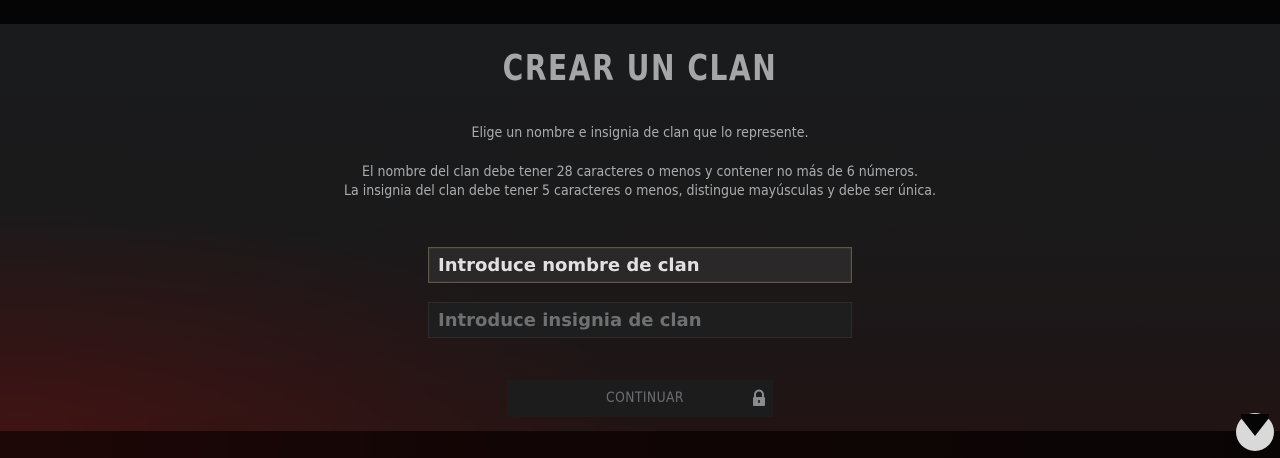  What do you see at coordinates (640, 12) in the screenshot?
I see `top-letterbox` at bounding box center [640, 12].